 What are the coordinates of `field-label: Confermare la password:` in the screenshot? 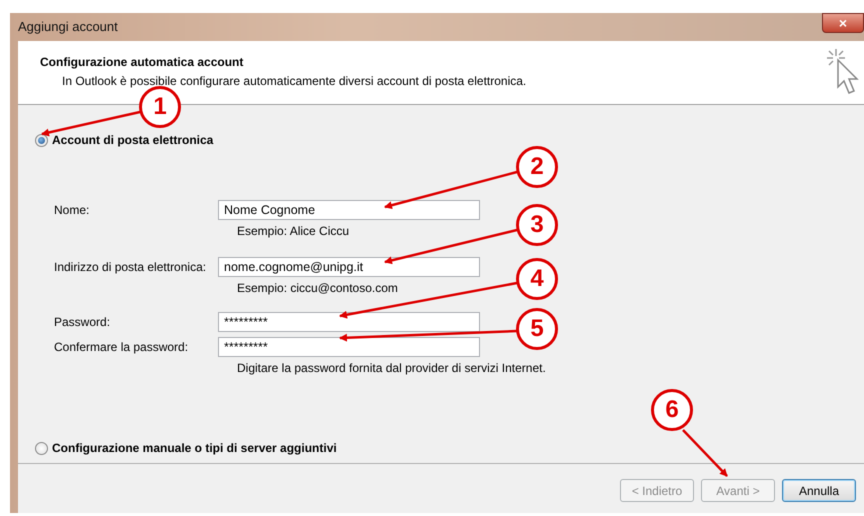 It's located at (122, 347).